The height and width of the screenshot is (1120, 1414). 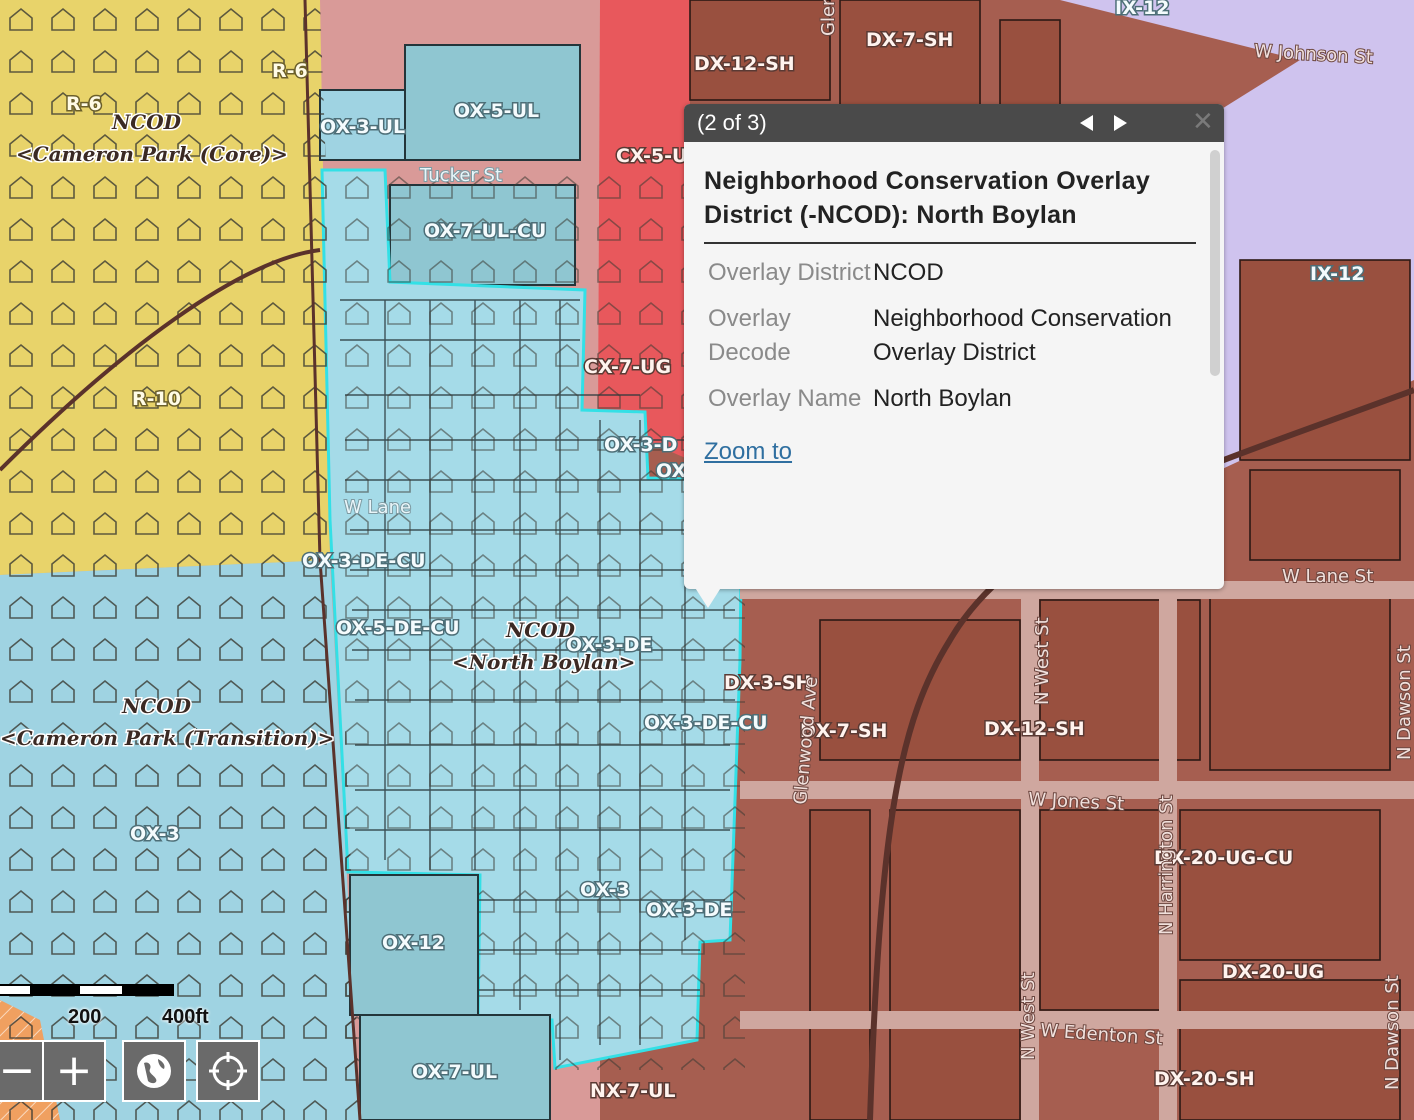 What do you see at coordinates (767, 683) in the screenshot?
I see `zone-label: DX-3-SH` at bounding box center [767, 683].